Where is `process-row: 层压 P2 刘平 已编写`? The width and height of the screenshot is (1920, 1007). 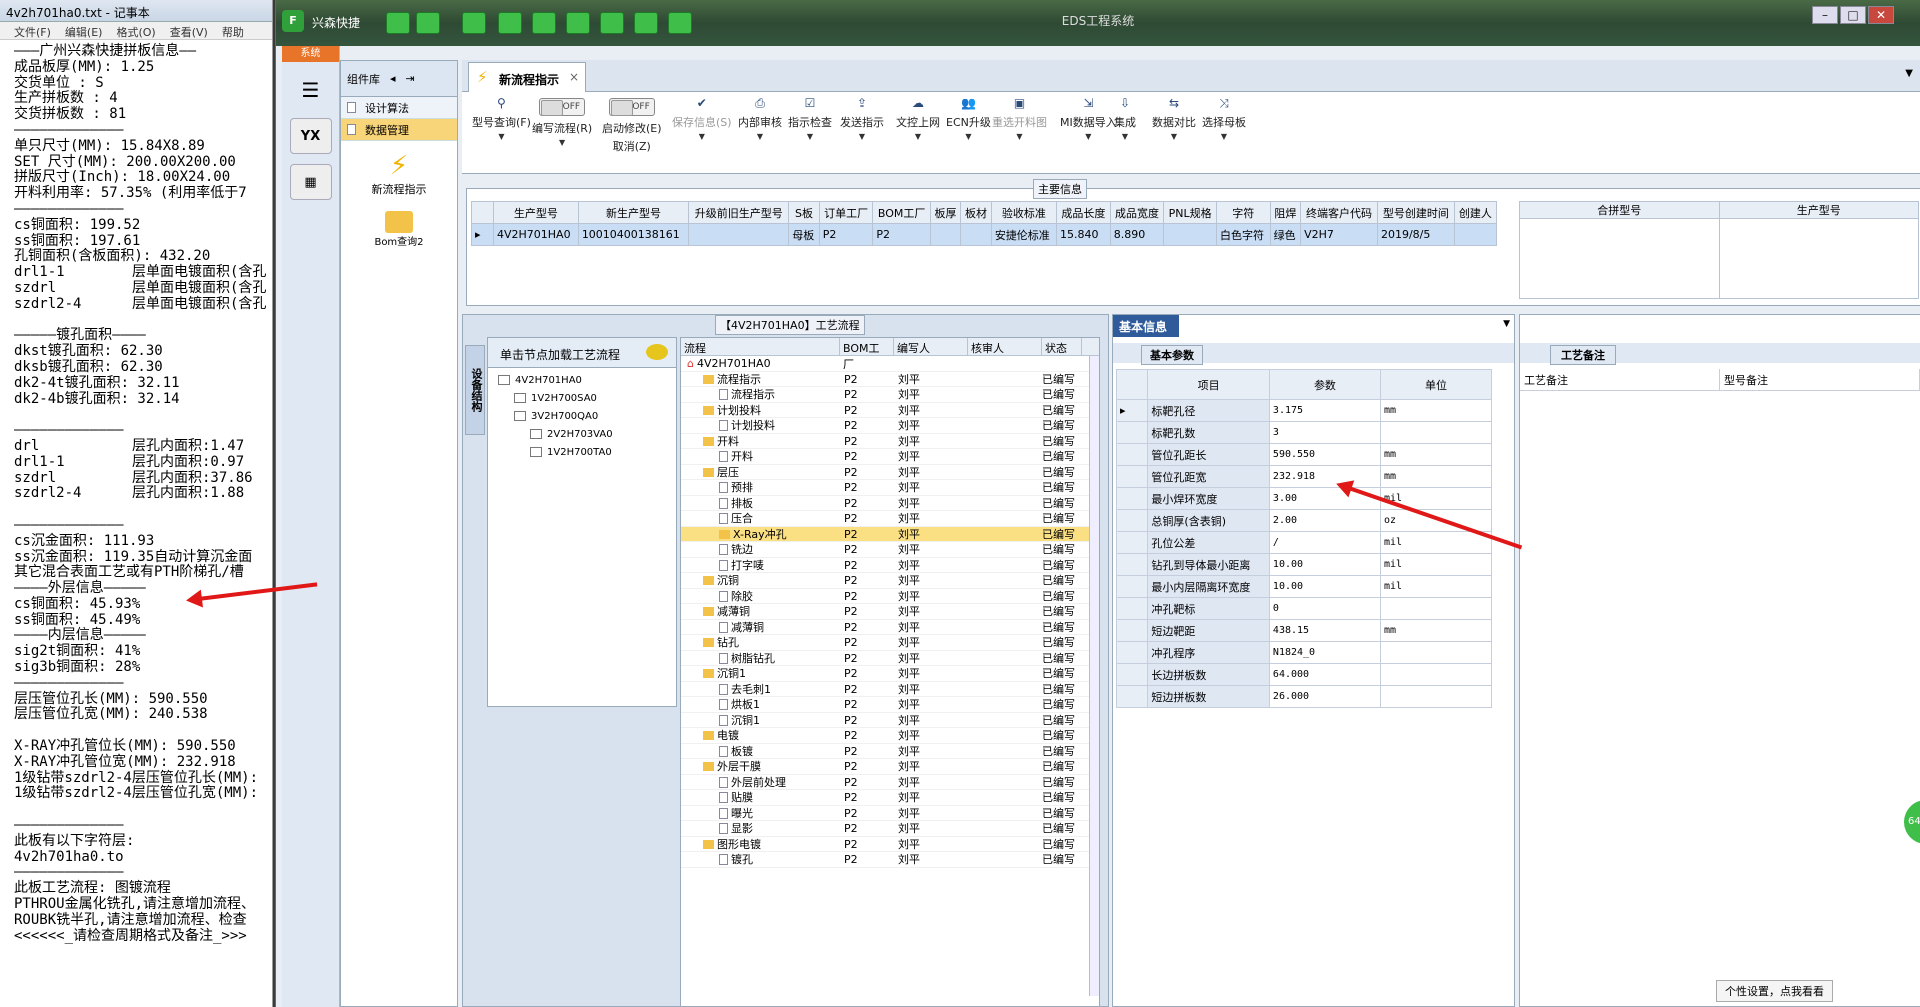
process-row: 层压 P2 刘平 已编写 is located at coordinates (890, 472).